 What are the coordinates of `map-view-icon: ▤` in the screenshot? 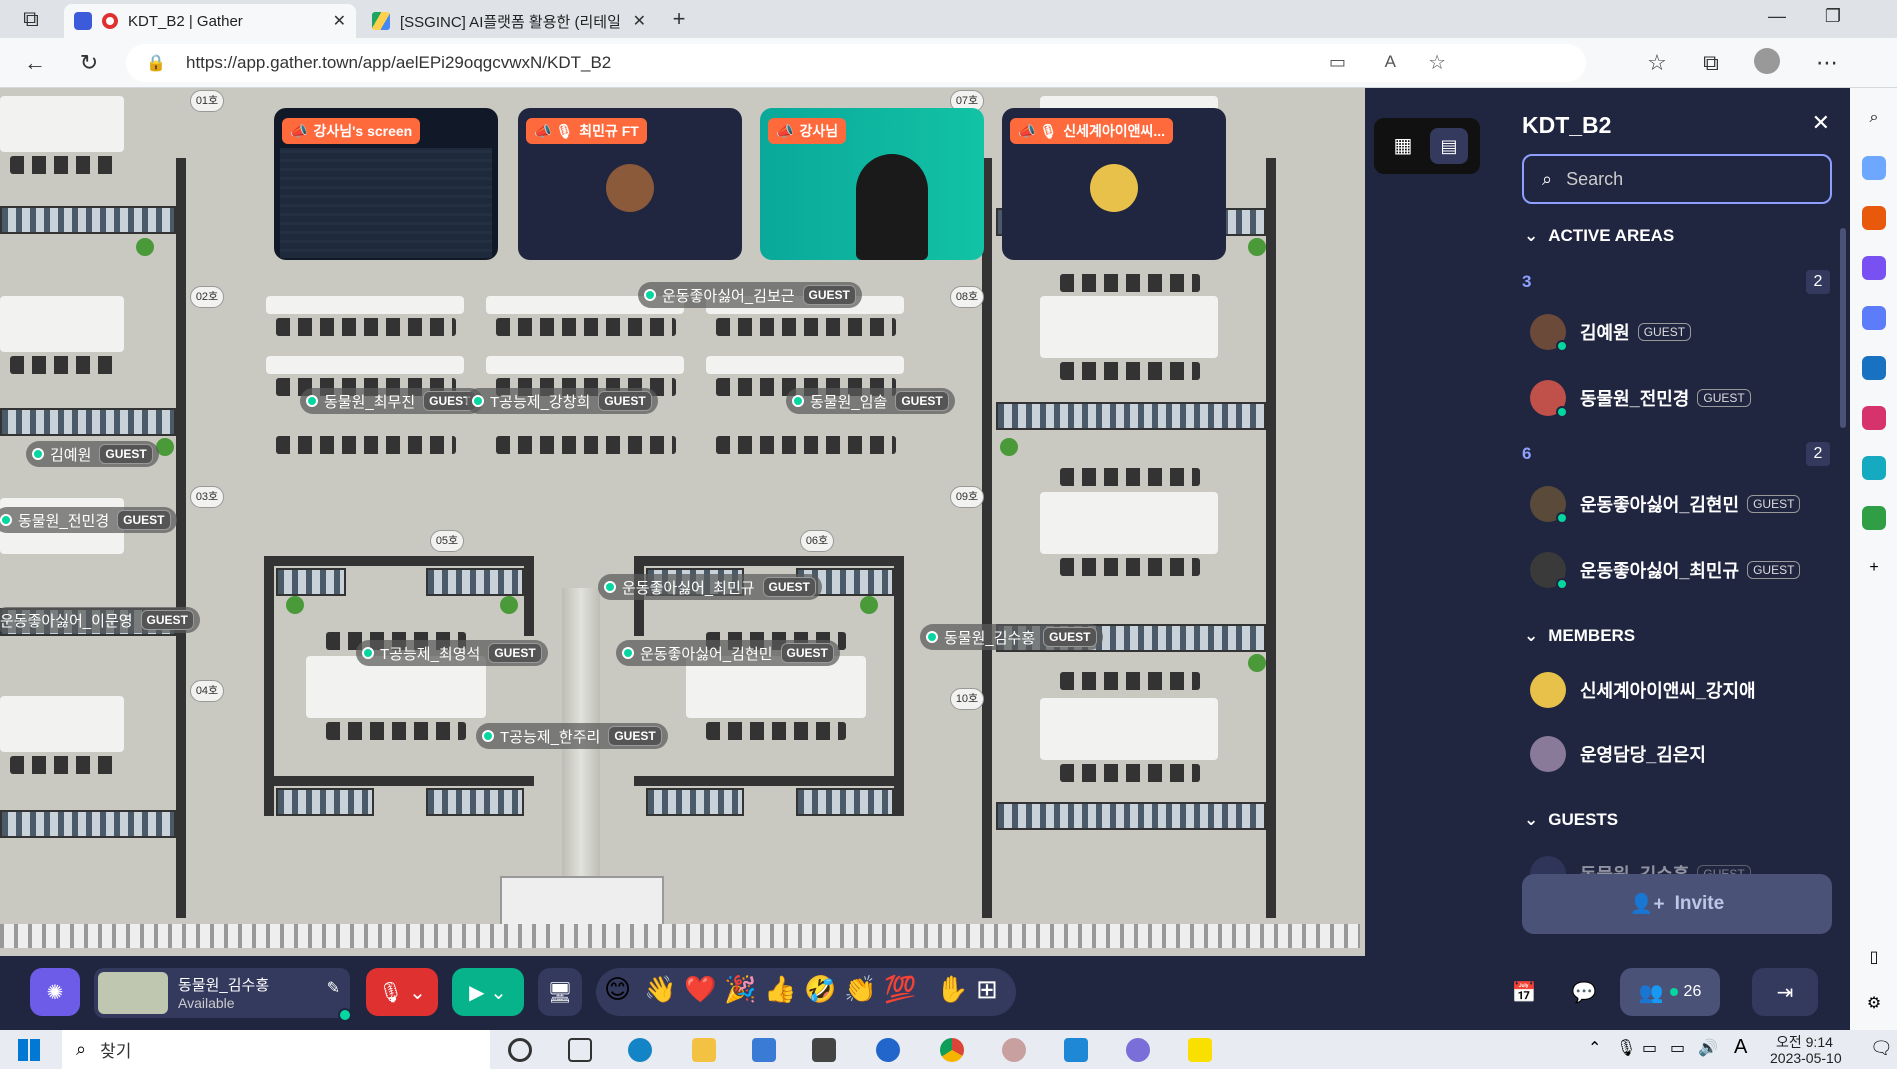 It's located at (1449, 146).